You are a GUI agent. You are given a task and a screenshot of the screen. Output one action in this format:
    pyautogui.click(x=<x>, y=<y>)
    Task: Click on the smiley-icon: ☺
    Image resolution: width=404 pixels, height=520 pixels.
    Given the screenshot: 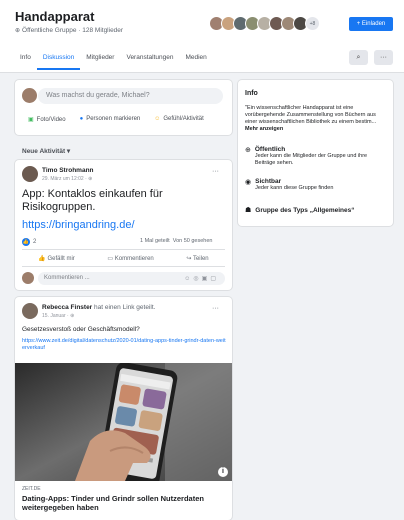 What is the action you would take?
    pyautogui.click(x=157, y=119)
    